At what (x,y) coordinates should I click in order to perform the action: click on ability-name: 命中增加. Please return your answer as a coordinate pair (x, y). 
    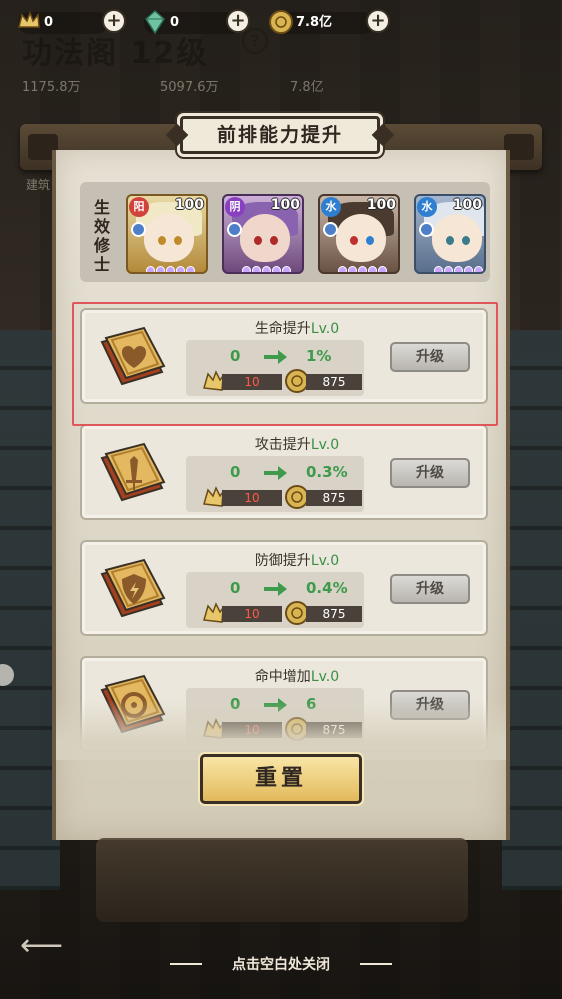
    Looking at the image, I should click on (282, 677).